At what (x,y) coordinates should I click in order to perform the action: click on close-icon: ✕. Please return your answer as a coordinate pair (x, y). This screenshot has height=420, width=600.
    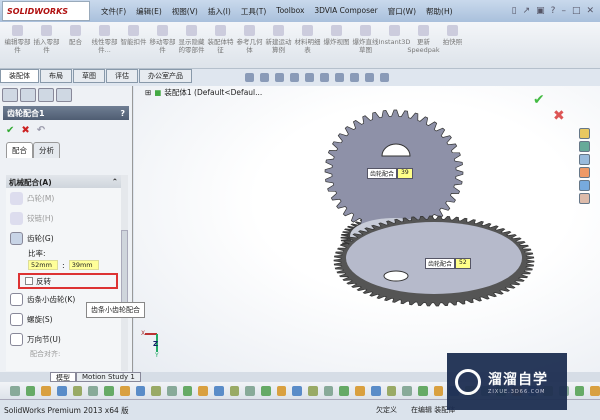
    Looking at the image, I should click on (590, 11).